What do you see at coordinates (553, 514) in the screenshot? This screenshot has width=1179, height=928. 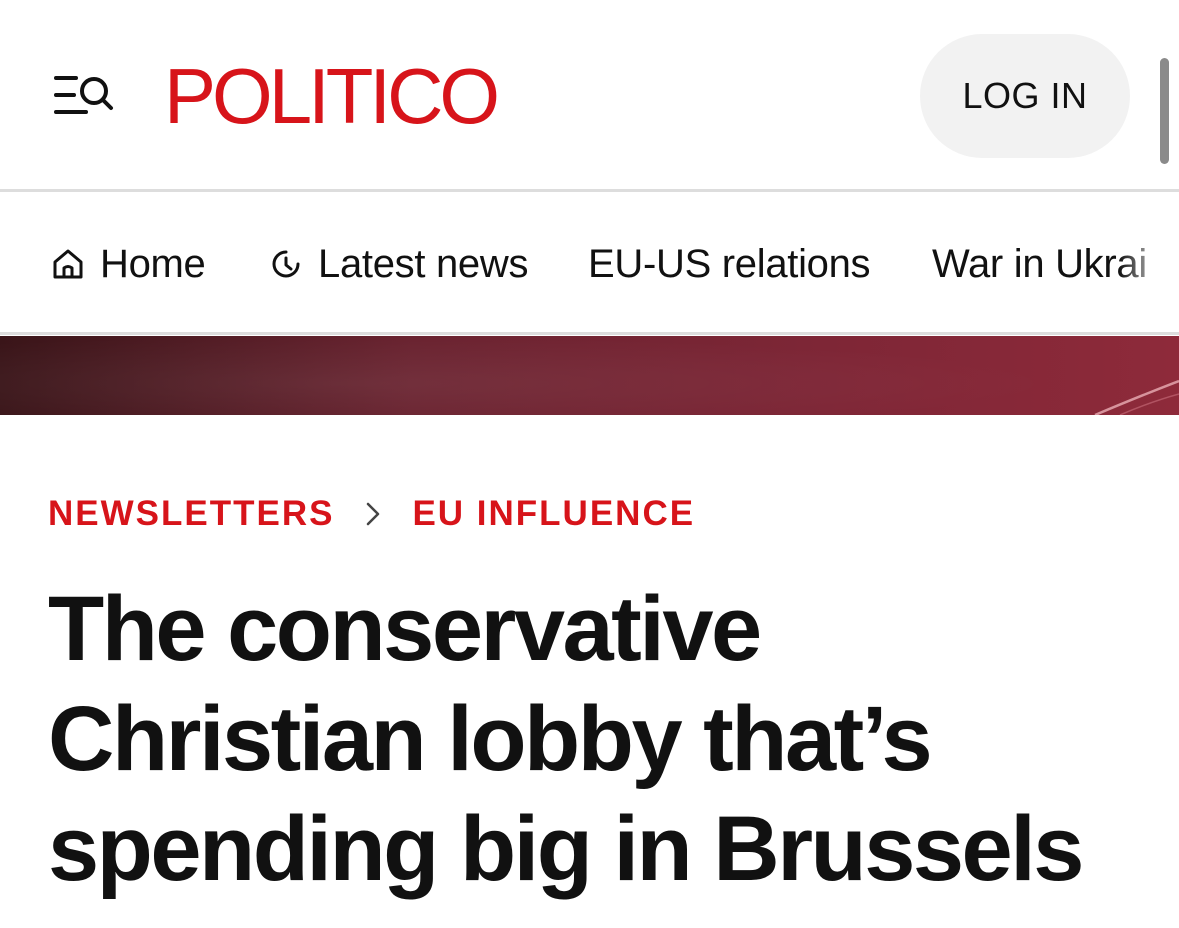 I see `breadcrumb-eu-influence: EU INFLUENCE` at bounding box center [553, 514].